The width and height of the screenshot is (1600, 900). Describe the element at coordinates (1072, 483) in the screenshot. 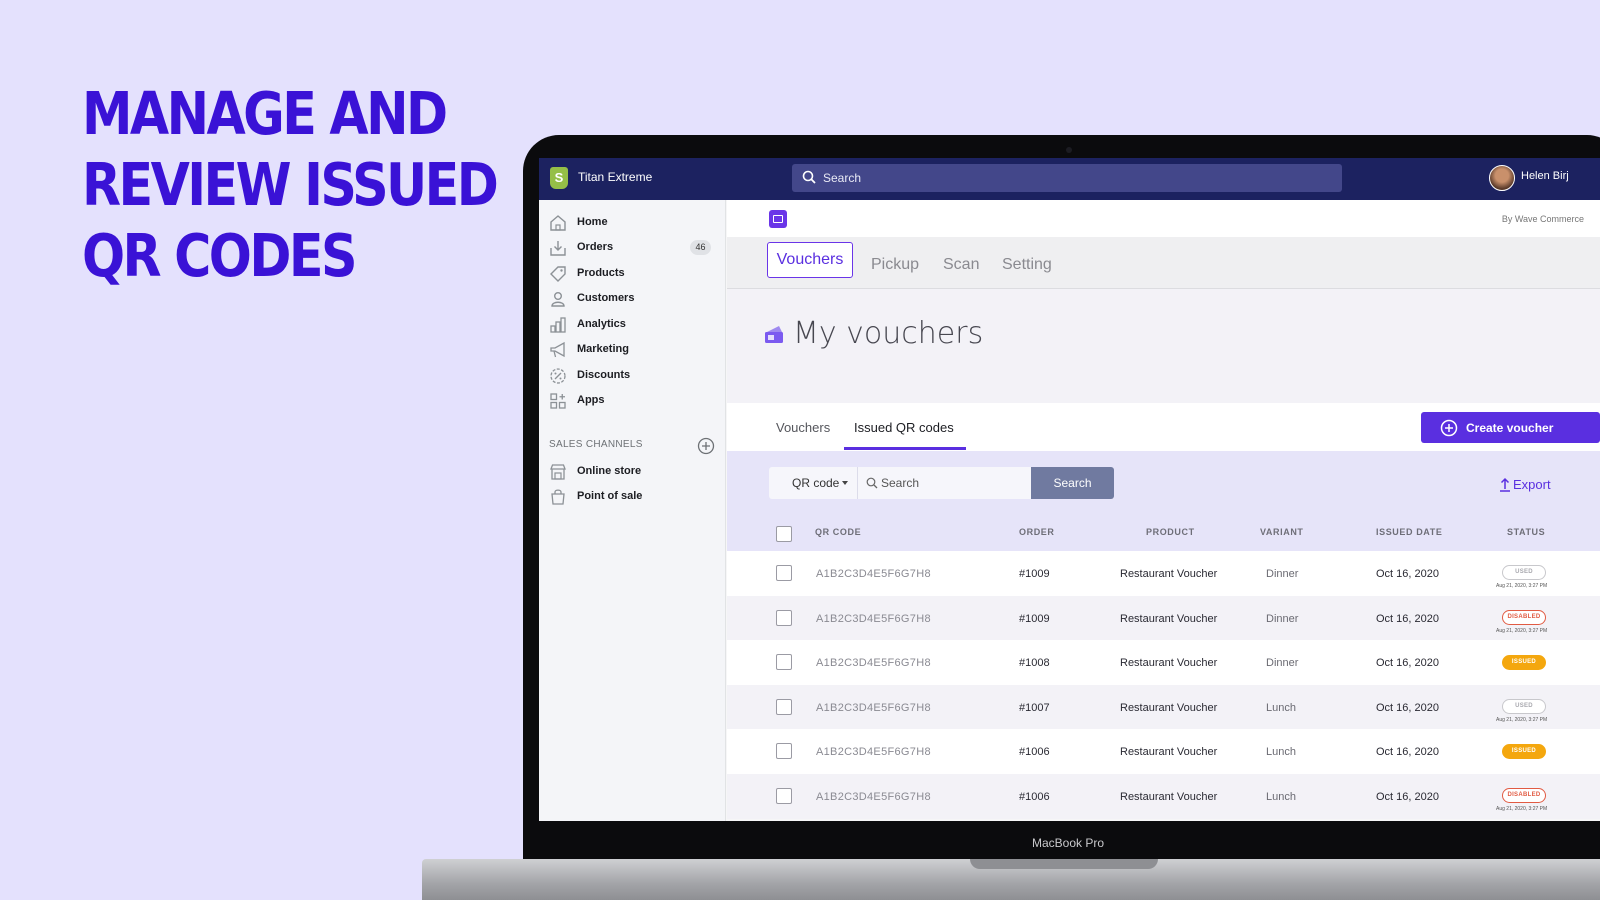

I see `search-button: Search` at that location.